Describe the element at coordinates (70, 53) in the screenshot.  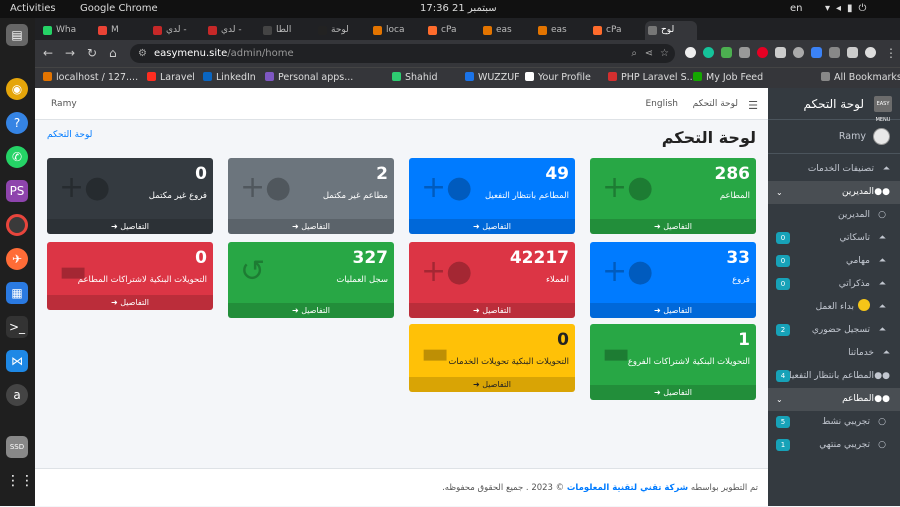
I see `forward-icon: →` at that location.